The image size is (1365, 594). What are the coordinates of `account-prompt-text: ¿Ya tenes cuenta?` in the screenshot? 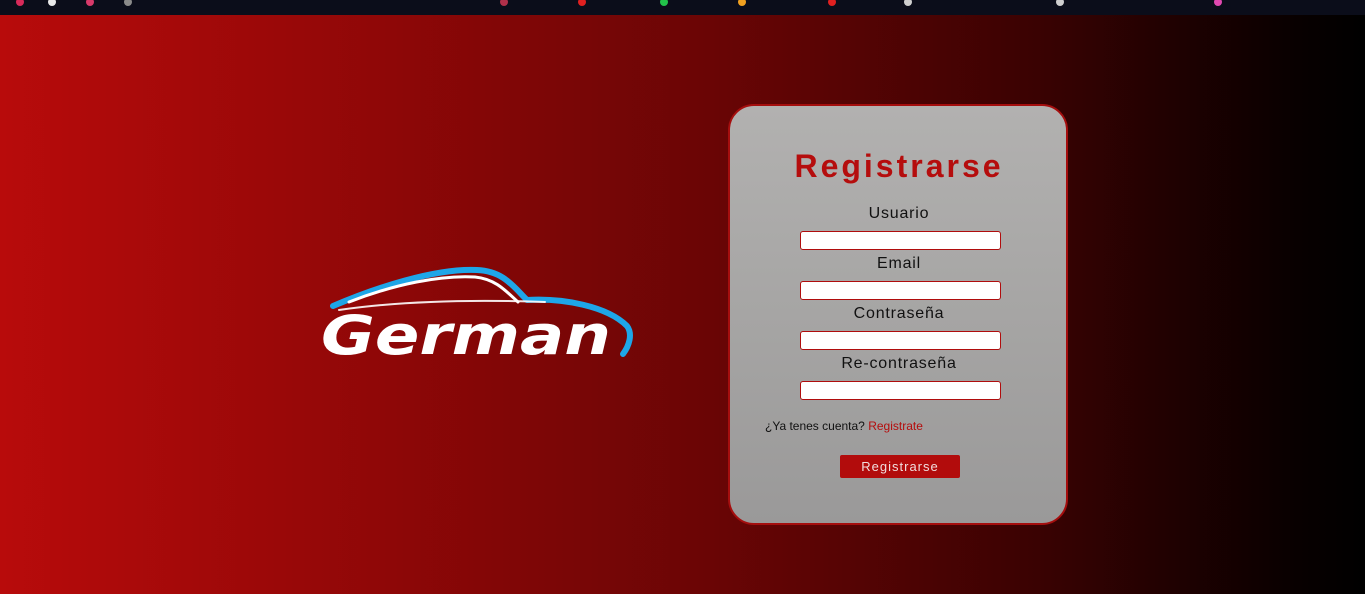 It's located at (815, 426).